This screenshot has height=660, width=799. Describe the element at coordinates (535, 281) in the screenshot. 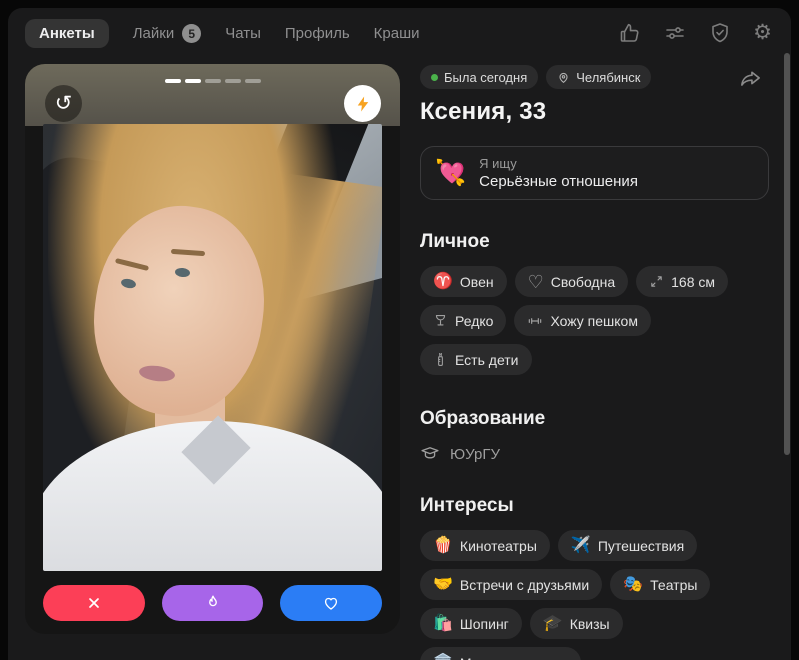

I see `heart-outline-icon: ♡` at that location.